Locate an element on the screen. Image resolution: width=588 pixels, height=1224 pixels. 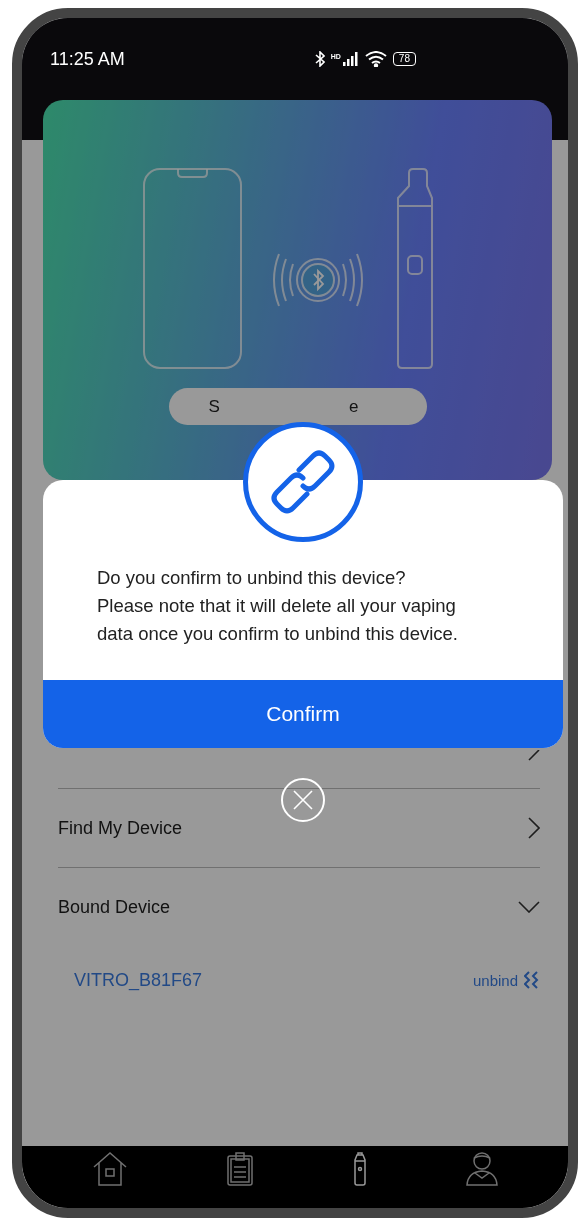
person-icon is located at coordinates (482, 1169).